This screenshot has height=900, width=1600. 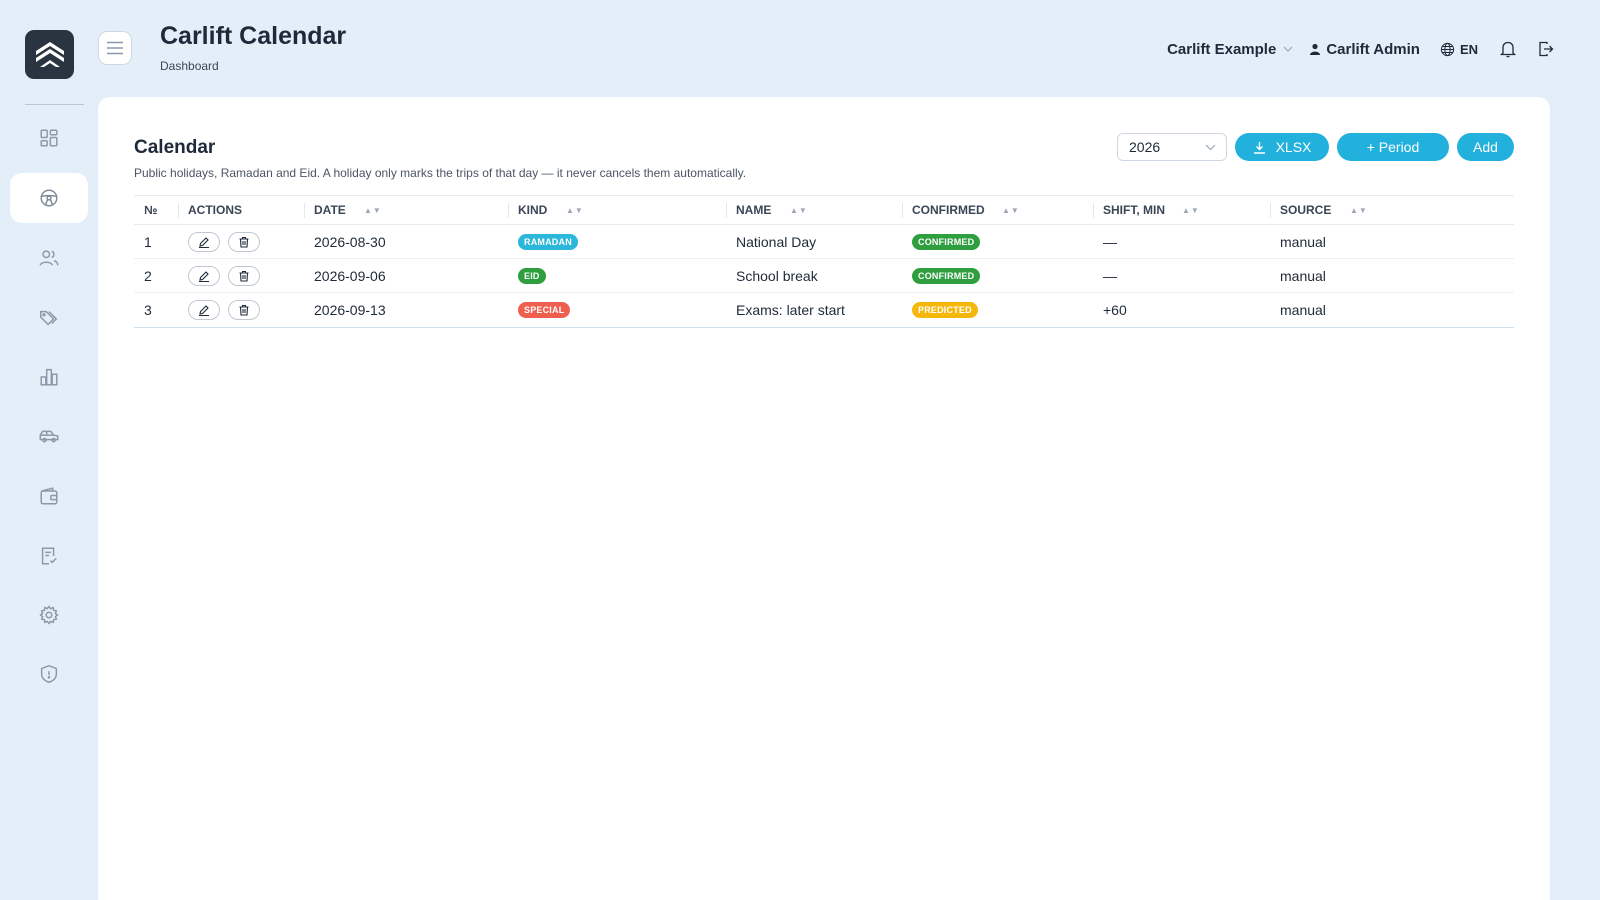 What do you see at coordinates (49, 674) in the screenshot?
I see `sidebar-item-security` at bounding box center [49, 674].